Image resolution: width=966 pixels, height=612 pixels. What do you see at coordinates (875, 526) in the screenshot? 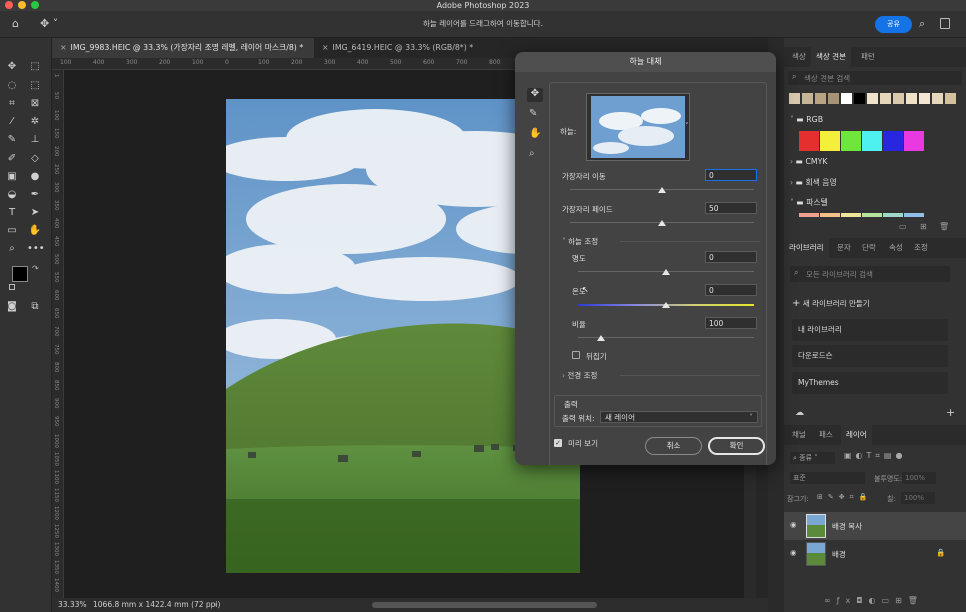
I see `layer-row: ◉ 배경 복사` at bounding box center [875, 526].